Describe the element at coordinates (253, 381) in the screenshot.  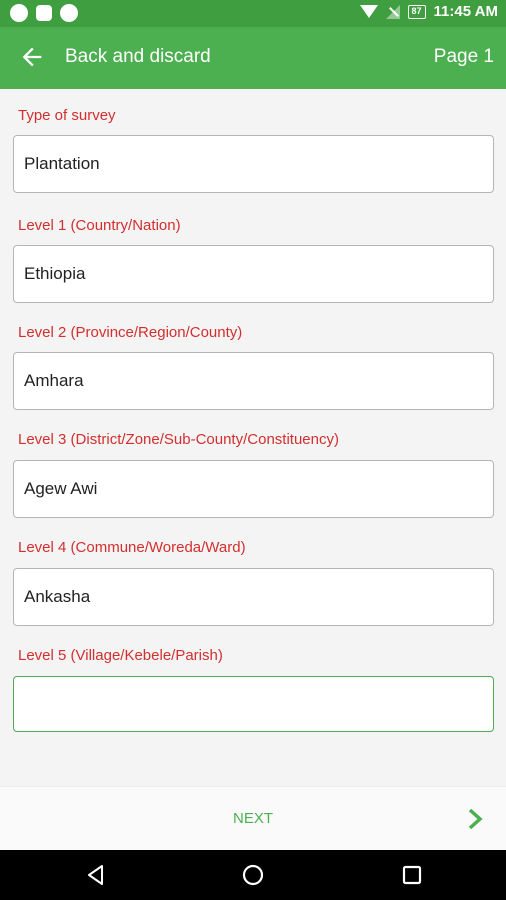
I see `level-2-field` at that location.